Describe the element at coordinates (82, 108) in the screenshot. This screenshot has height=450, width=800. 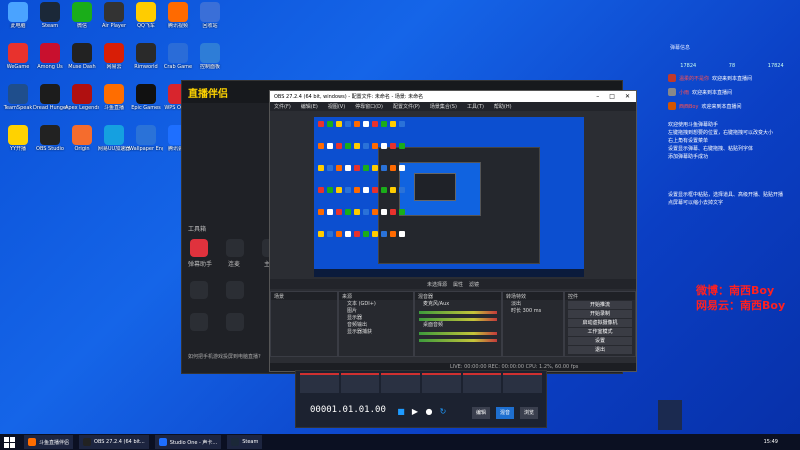
I see `desktop-icon-label: Apex Legends` at that location.